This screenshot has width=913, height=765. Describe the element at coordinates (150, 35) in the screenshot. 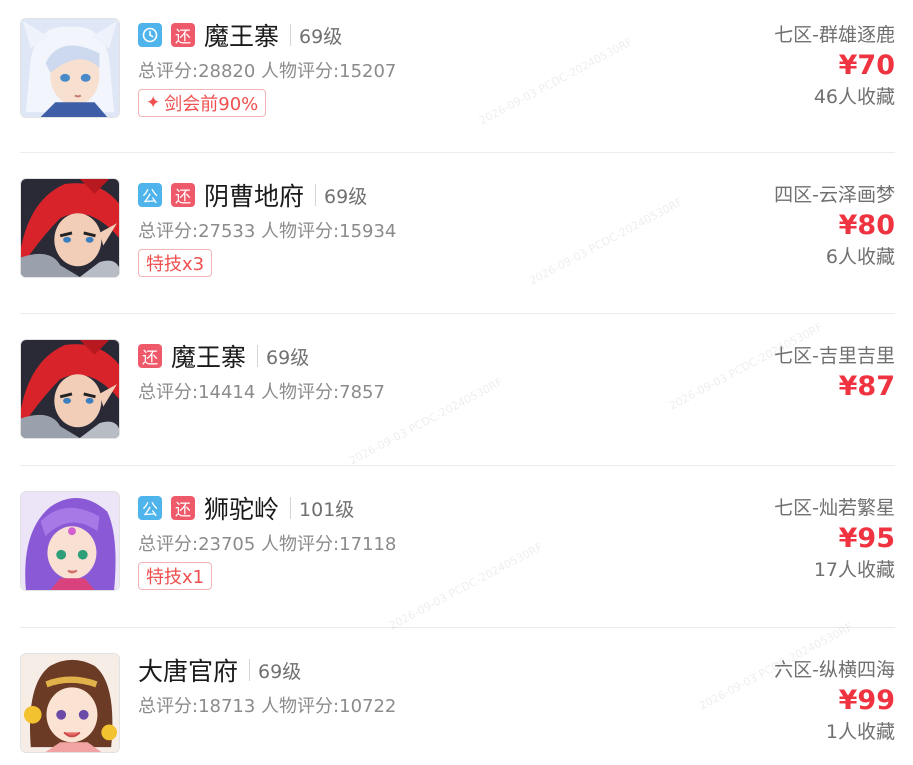

I see `clock-icon` at that location.